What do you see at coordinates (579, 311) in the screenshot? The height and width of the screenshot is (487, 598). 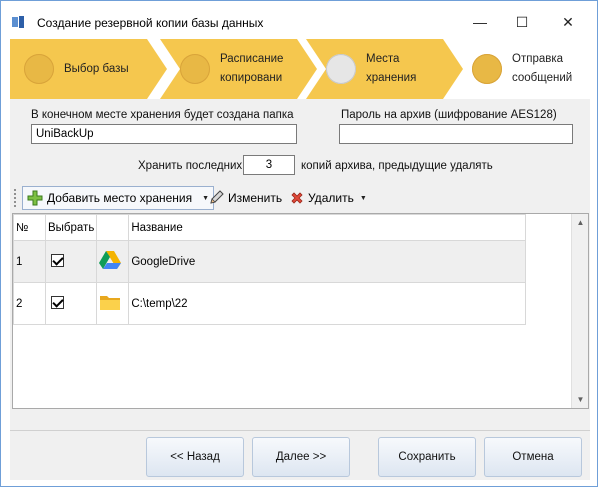 I see `vertical-scrollbar: ▲ ▼` at bounding box center [579, 311].